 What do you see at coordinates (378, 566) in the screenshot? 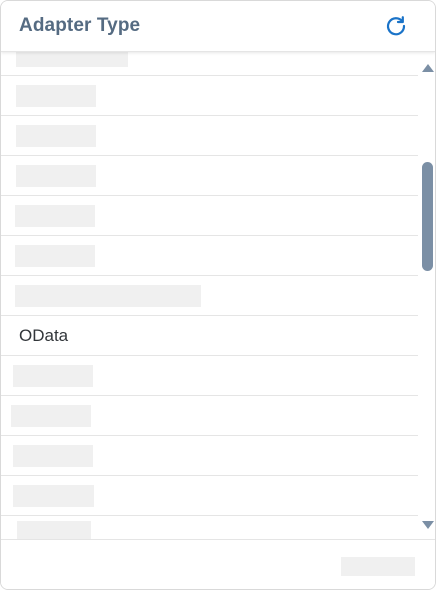
I see `footer-button-placeholder` at bounding box center [378, 566].